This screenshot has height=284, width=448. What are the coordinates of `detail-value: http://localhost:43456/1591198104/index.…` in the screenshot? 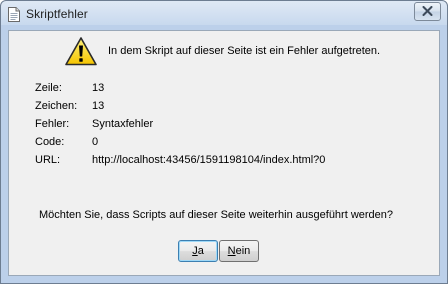 It's located at (209, 160).